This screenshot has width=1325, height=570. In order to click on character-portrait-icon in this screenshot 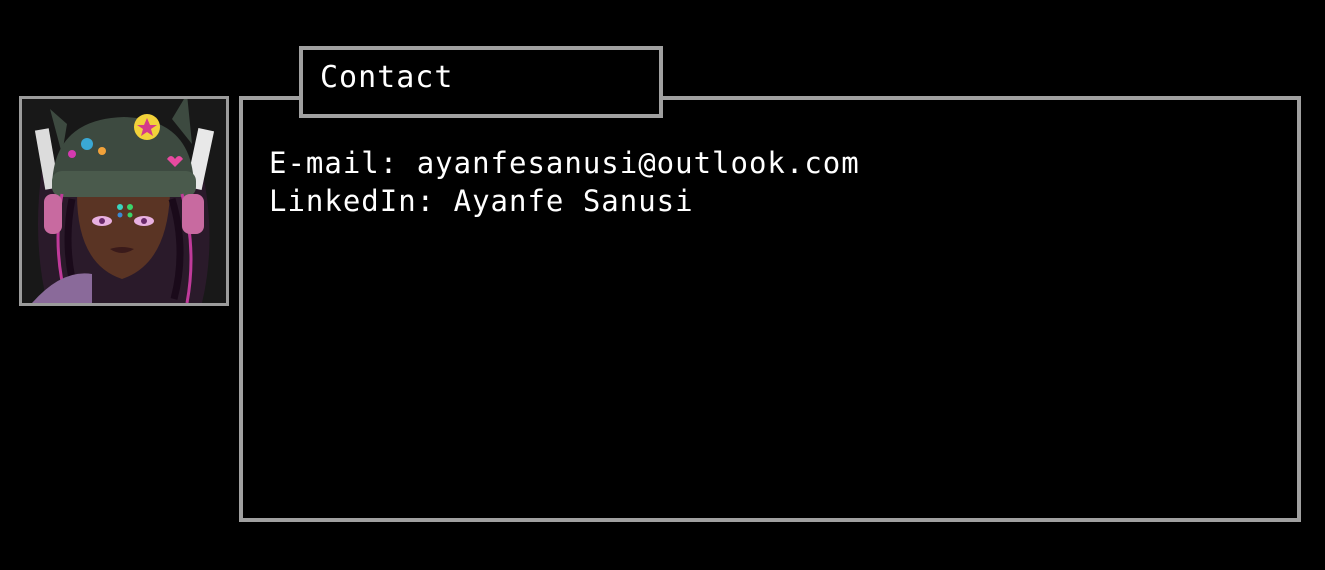, I will do `click(124, 201)`.